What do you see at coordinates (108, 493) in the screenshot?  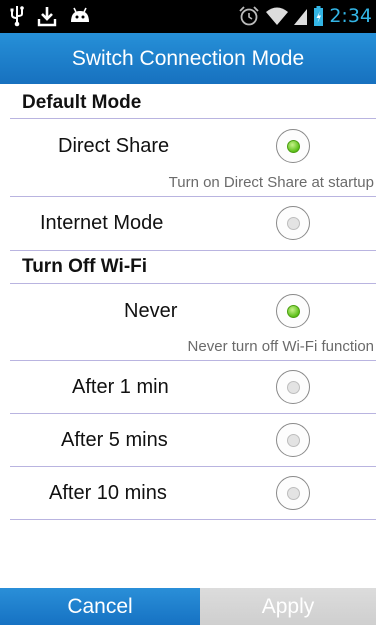 I see `option-label: After 10 mins` at bounding box center [108, 493].